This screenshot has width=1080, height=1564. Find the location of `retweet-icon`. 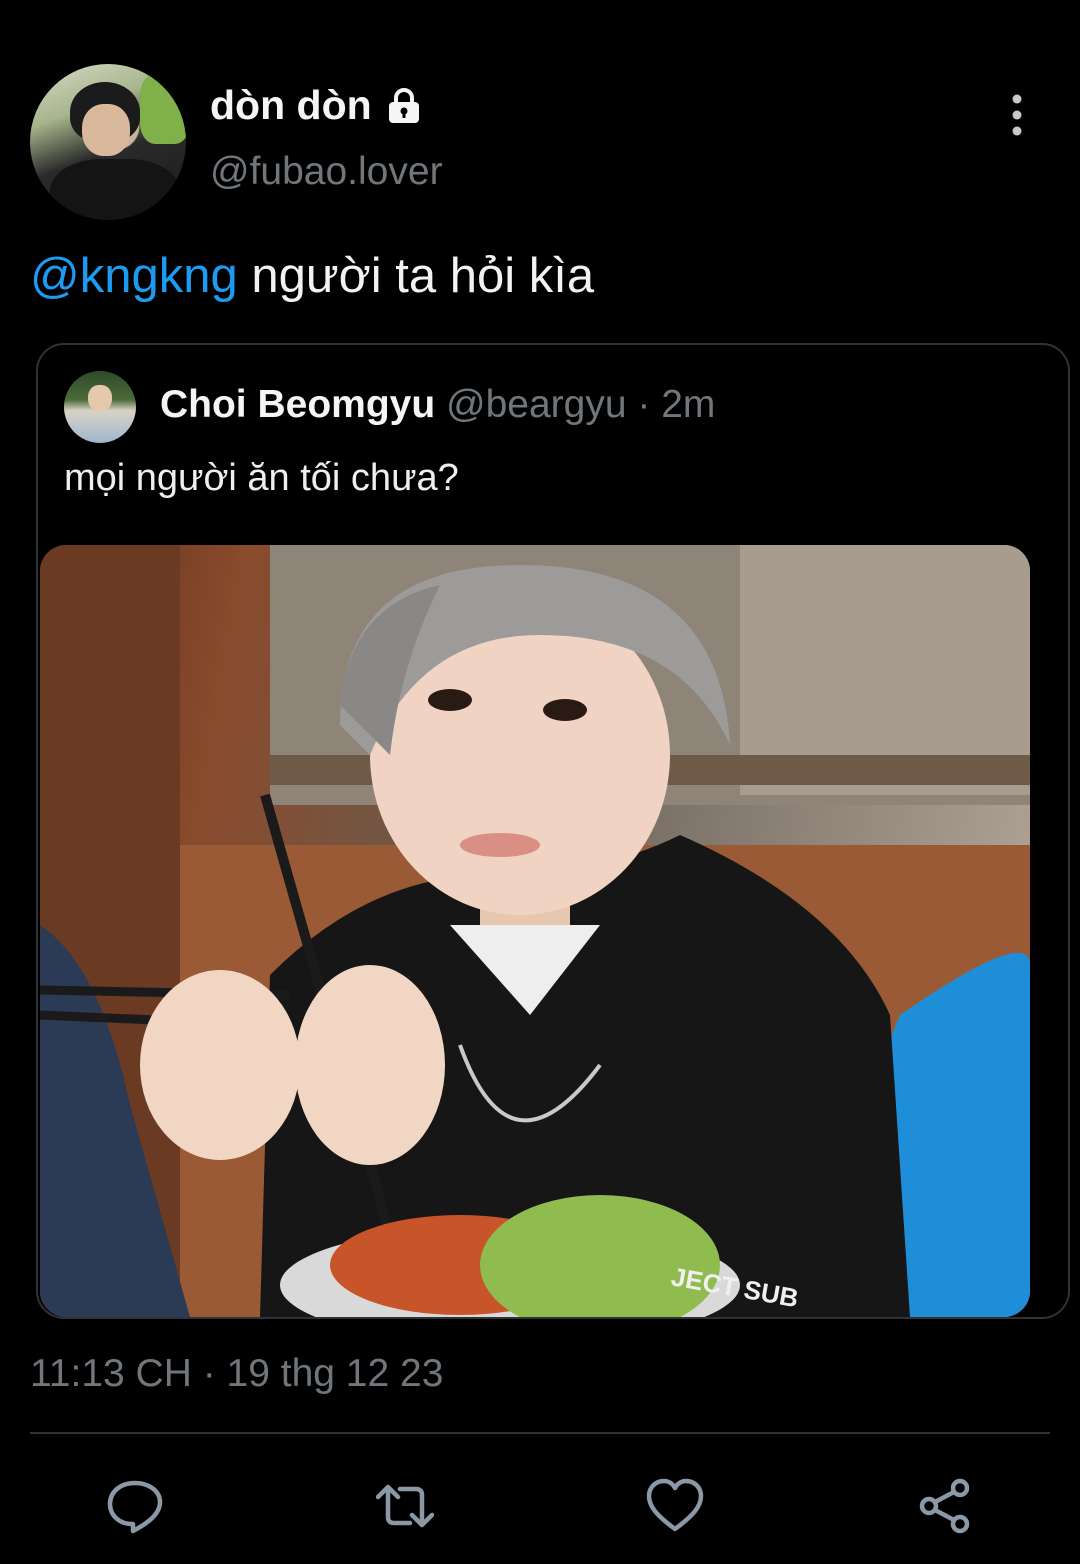

retweet-icon is located at coordinates (405, 1506).